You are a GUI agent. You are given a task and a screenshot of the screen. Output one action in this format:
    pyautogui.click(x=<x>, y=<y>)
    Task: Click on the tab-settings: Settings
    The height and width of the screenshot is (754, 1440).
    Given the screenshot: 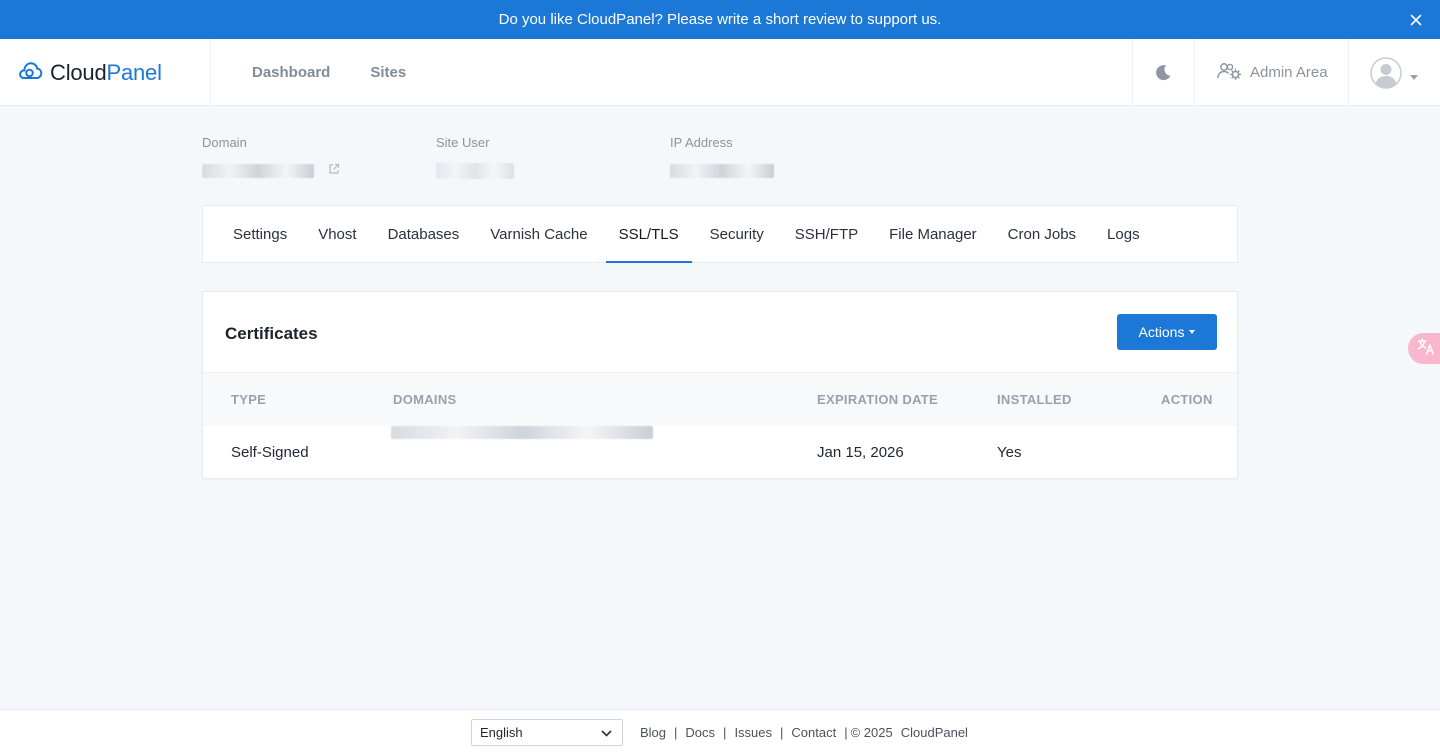 What is the action you would take?
    pyautogui.click(x=260, y=234)
    